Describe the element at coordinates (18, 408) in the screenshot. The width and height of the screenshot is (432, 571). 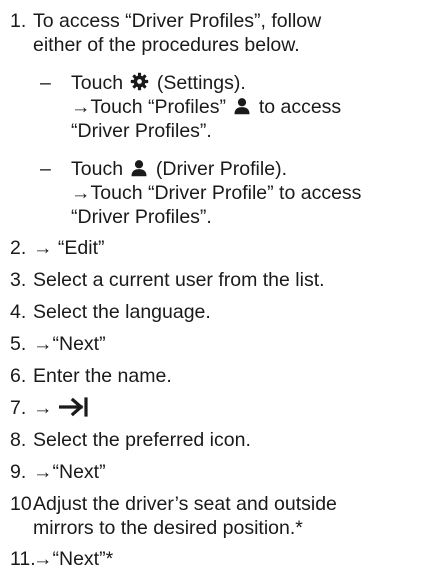
I see `step-number: 7.` at that location.